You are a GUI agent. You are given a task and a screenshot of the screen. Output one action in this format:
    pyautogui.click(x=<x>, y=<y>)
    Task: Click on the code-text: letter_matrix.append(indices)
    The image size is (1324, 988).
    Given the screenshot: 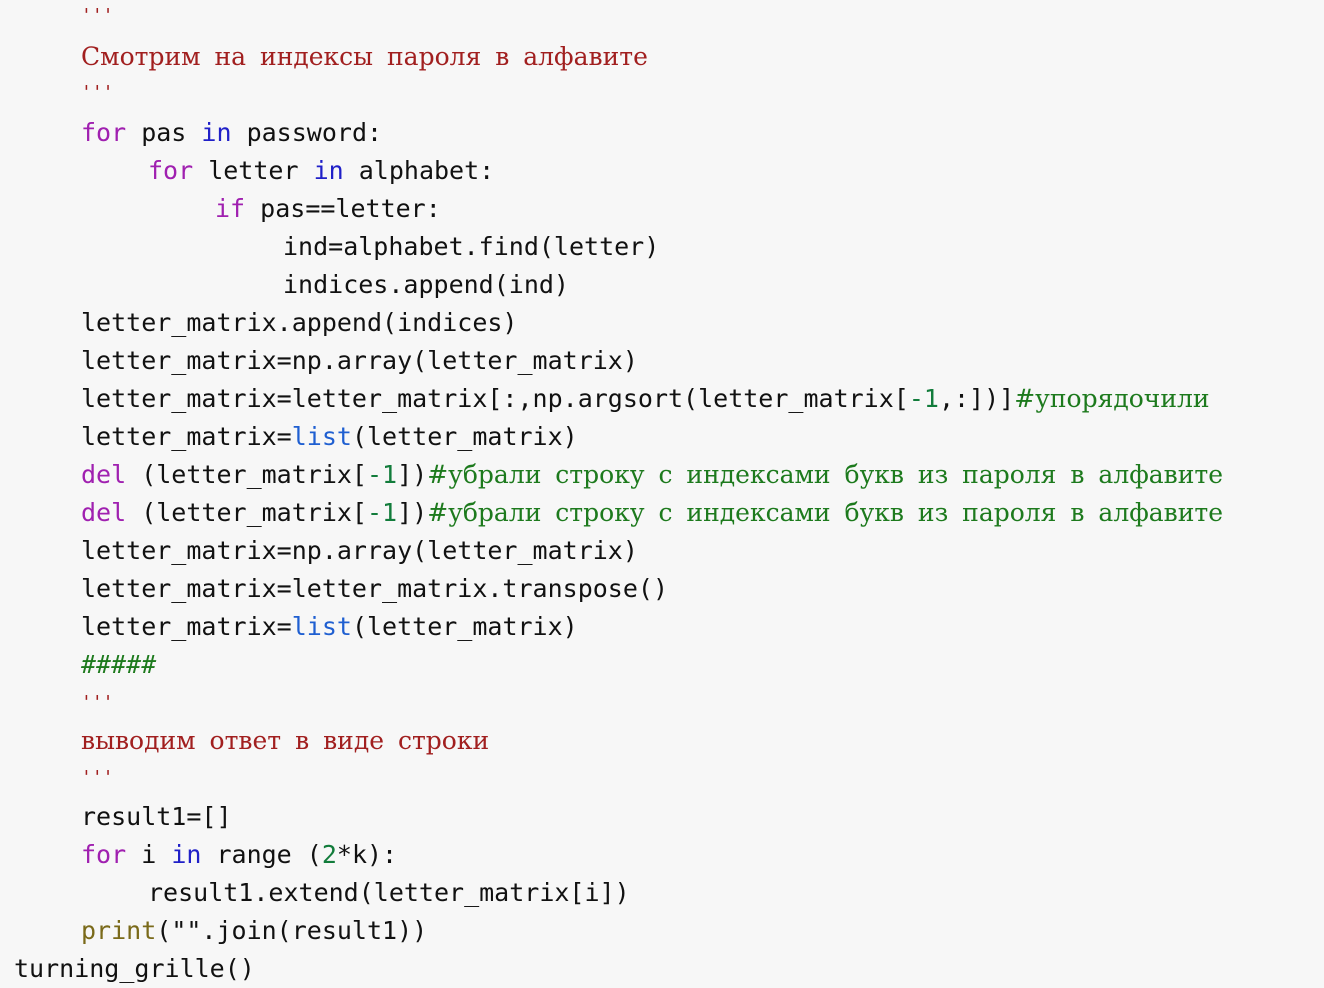 What is the action you would take?
    pyautogui.click(x=299, y=322)
    